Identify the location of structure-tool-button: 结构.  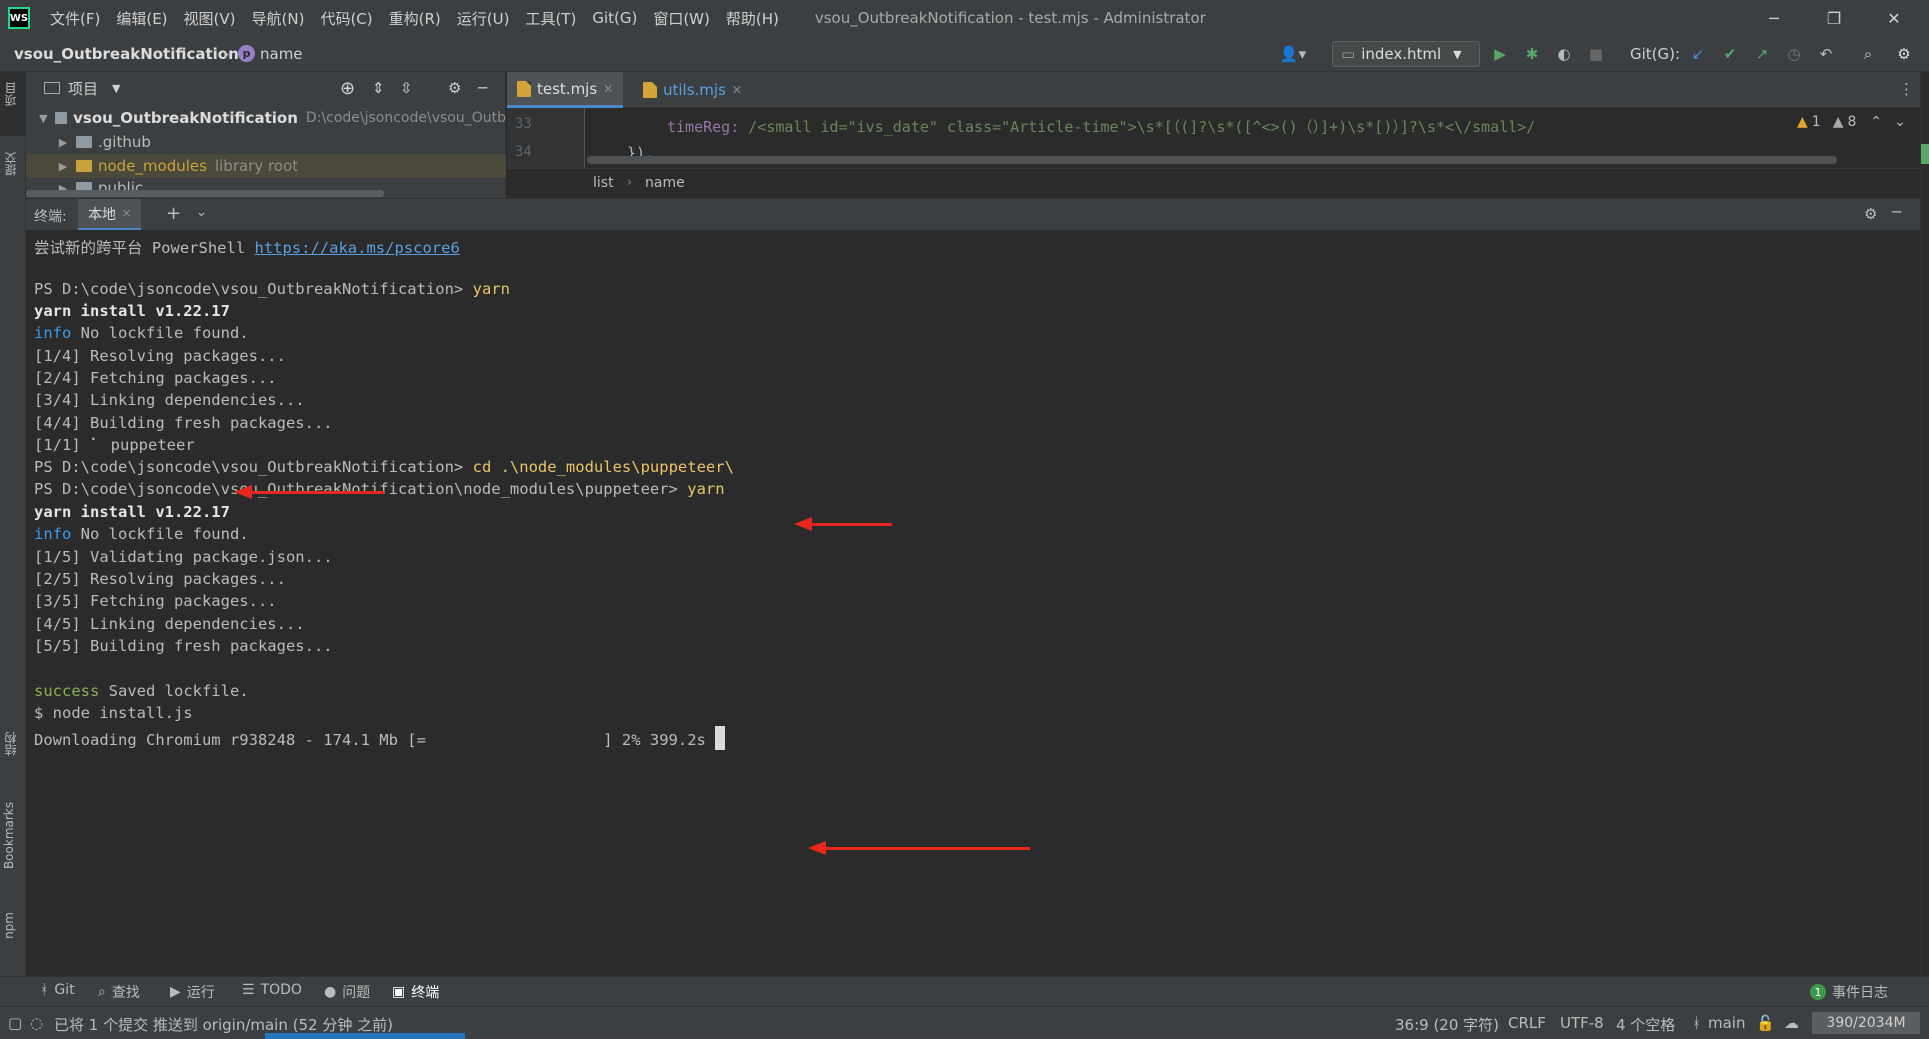
(10, 744).